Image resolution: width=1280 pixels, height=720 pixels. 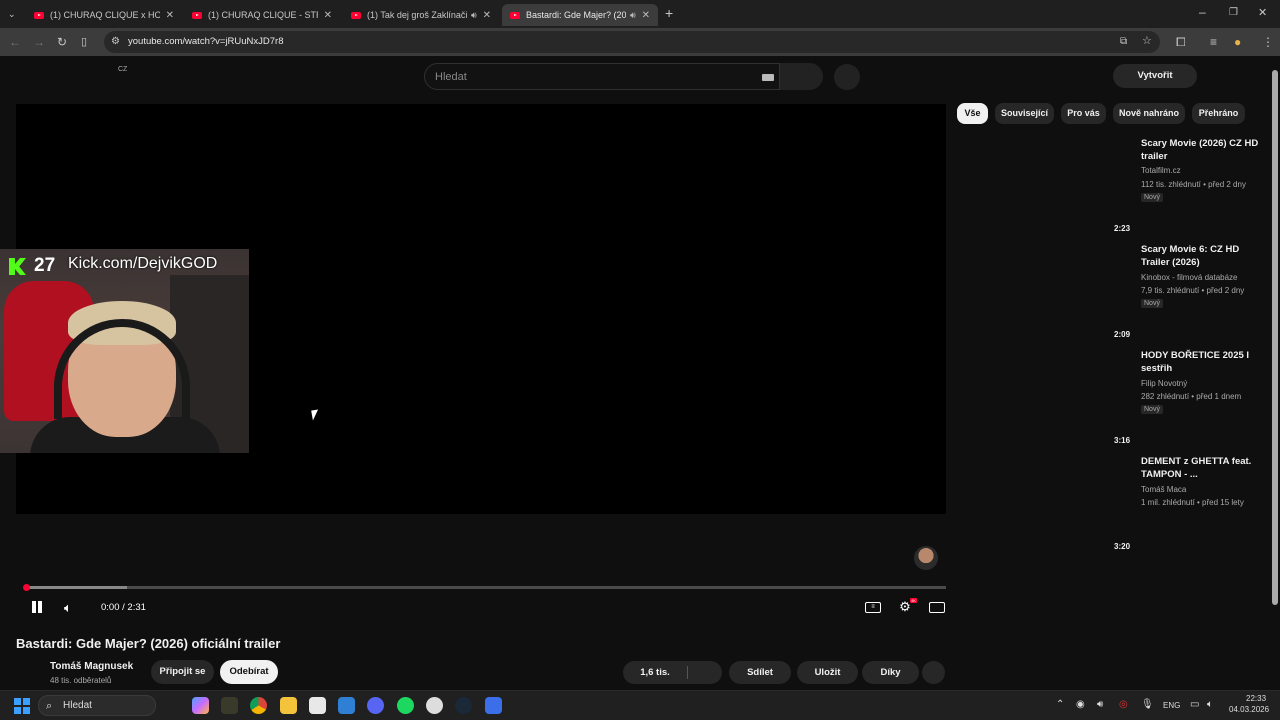 I want to click on recommendation-meta: 7,9 tis. zhlédnutí • před 2 dny, so click(x=1193, y=290).